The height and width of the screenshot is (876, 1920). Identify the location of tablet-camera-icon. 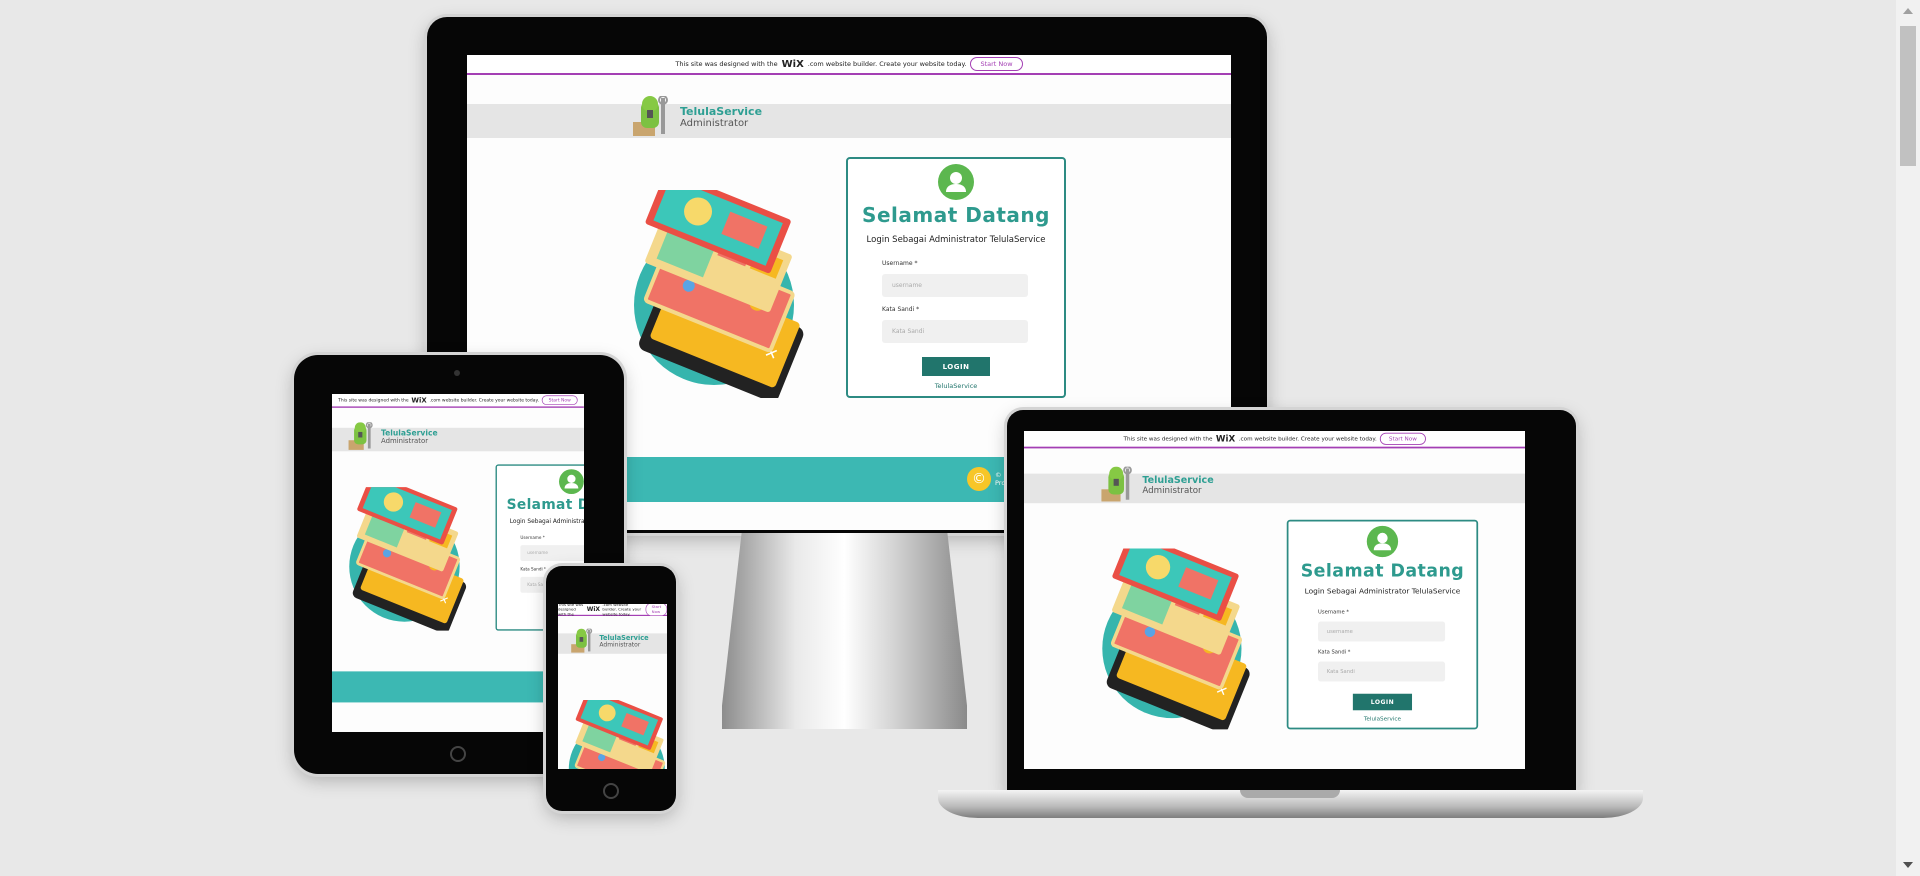
(457, 373).